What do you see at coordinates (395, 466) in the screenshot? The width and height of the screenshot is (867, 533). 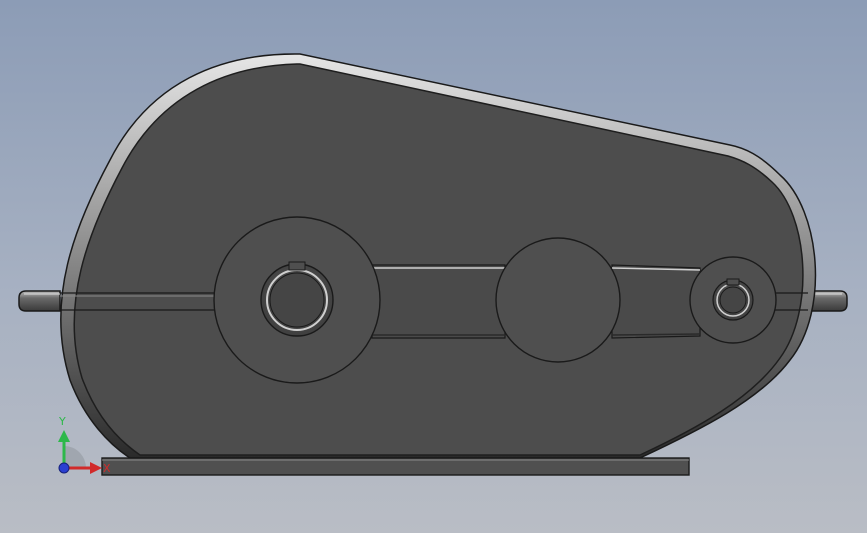 I see `base-plate` at bounding box center [395, 466].